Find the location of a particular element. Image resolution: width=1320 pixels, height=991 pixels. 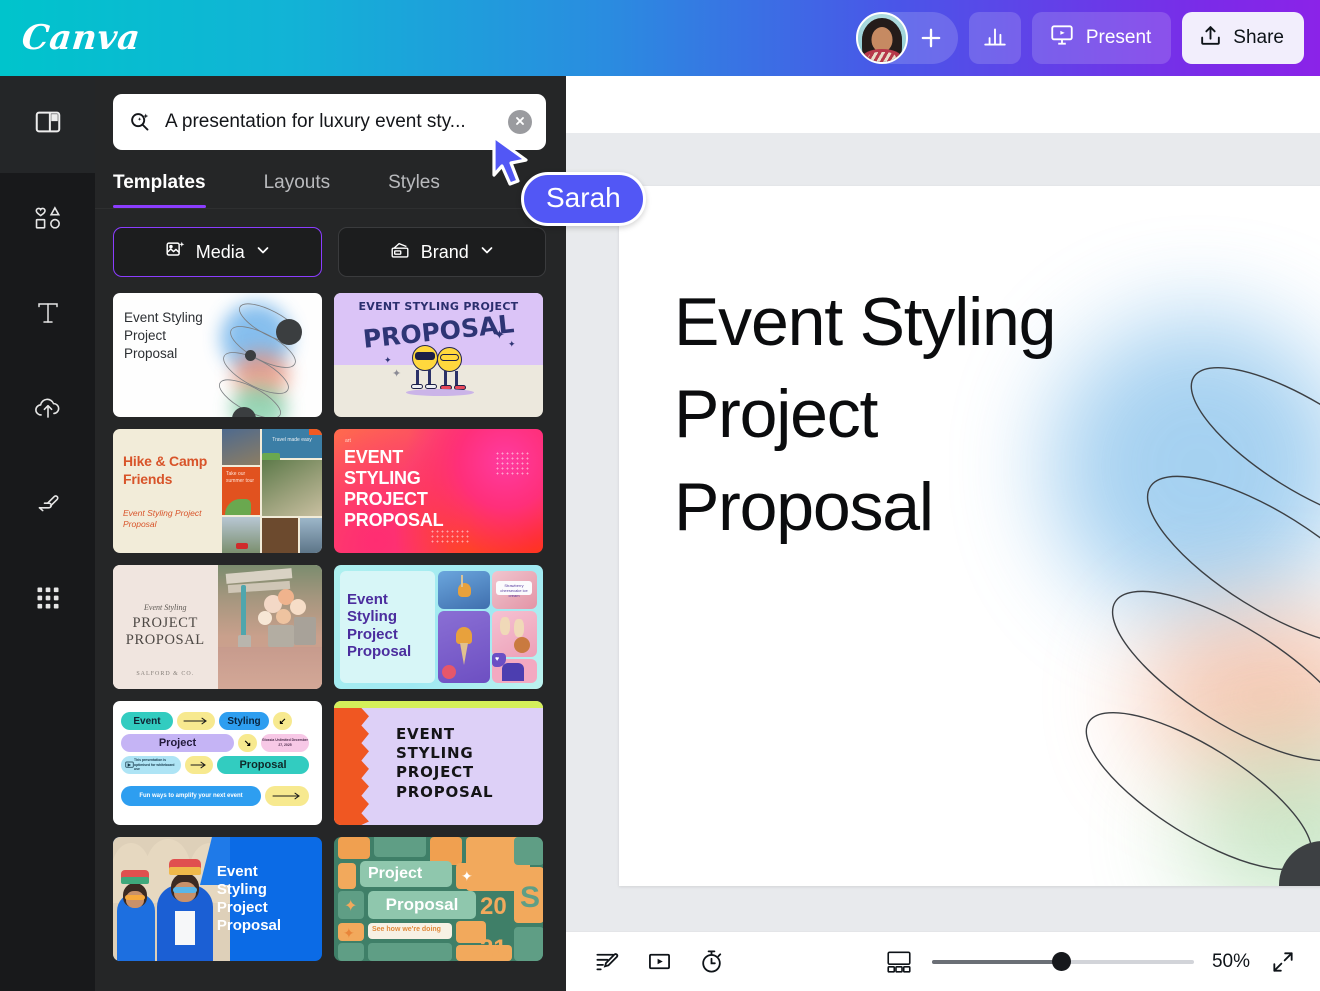

brand-filter-label: Brand is located at coordinates (444, 251).